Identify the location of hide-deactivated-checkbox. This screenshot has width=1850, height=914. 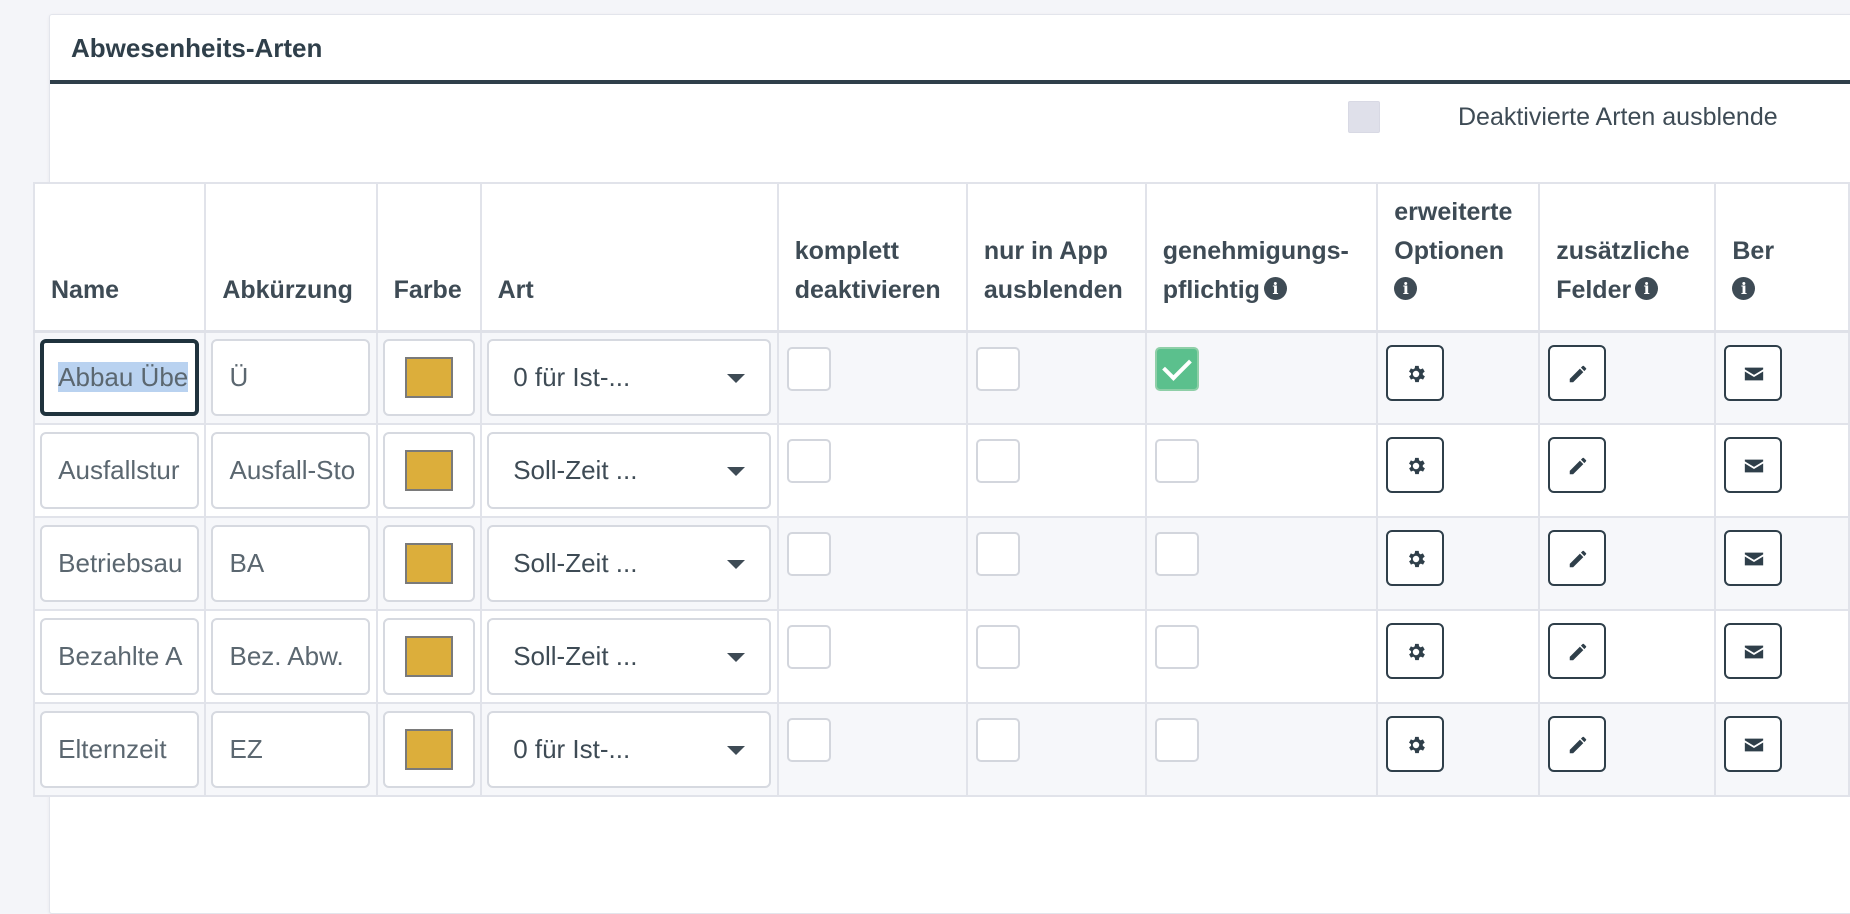
(1364, 117).